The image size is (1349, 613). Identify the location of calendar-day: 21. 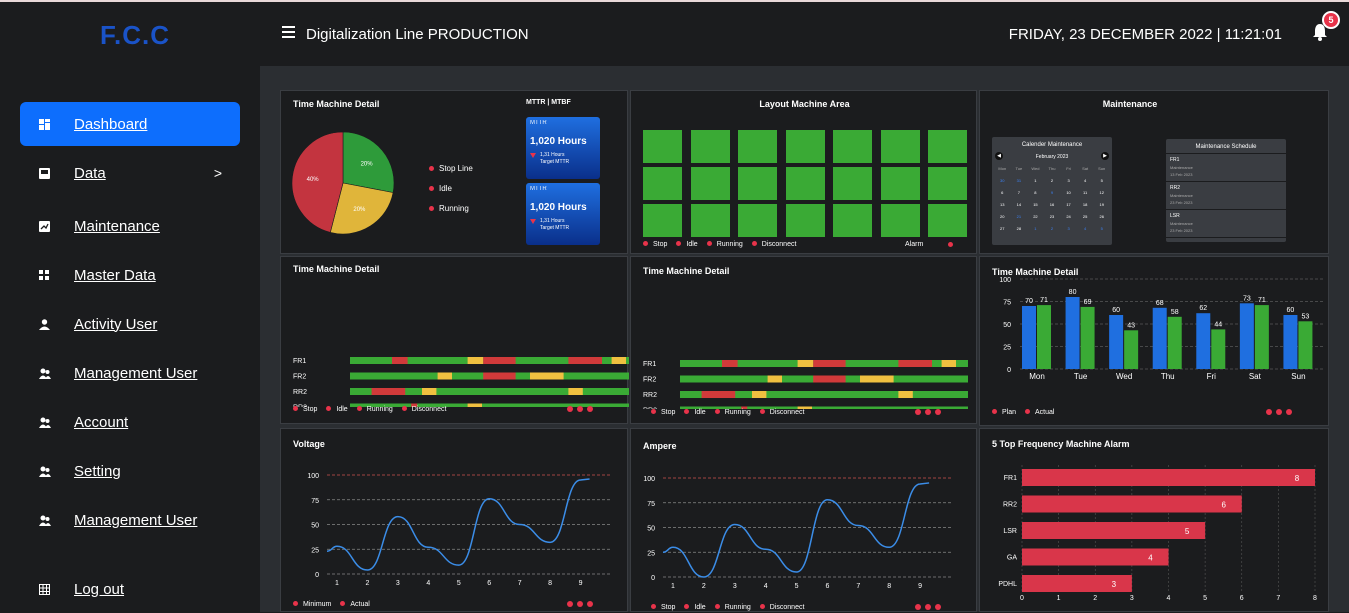
(1019, 216).